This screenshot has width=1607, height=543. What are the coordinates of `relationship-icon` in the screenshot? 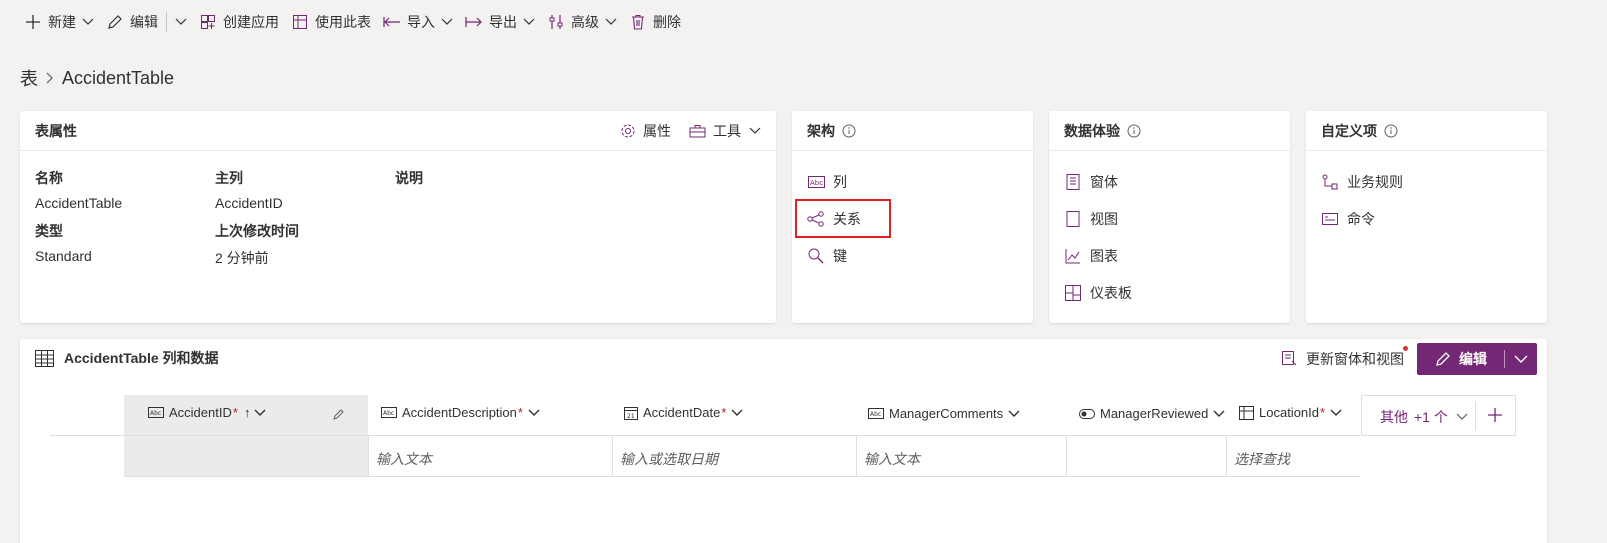 It's located at (816, 219).